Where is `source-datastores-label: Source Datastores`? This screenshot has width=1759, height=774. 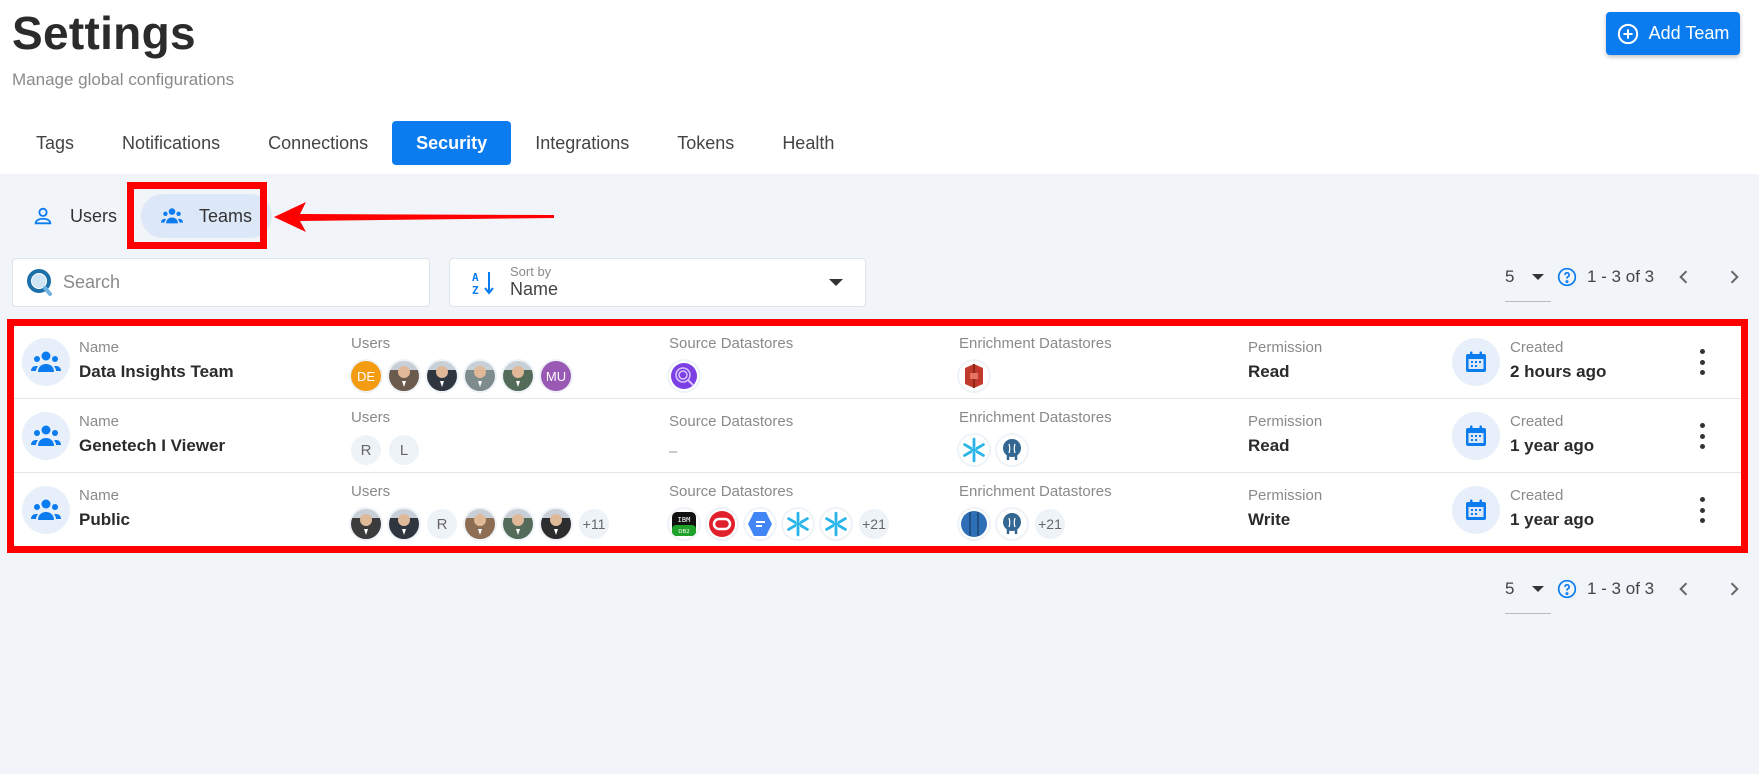 source-datastores-label: Source Datastores is located at coordinates (731, 343).